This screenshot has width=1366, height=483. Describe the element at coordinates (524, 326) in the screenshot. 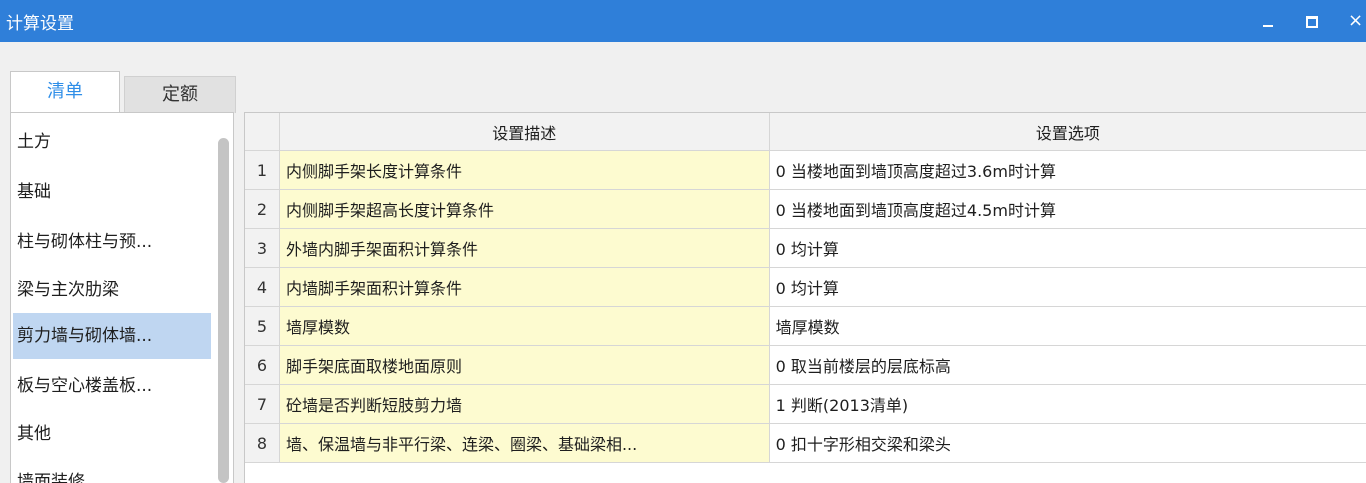

I see `row-description: 墙厚模数` at that location.